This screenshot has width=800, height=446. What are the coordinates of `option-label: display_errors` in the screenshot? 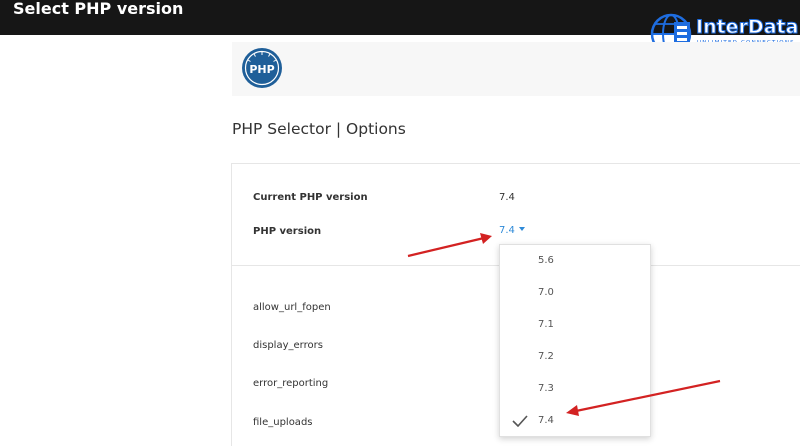 It's located at (288, 345).